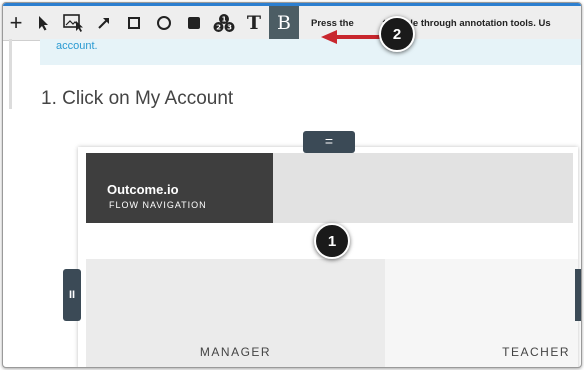  Describe the element at coordinates (104, 23) in the screenshot. I see `arrow-icon` at that location.